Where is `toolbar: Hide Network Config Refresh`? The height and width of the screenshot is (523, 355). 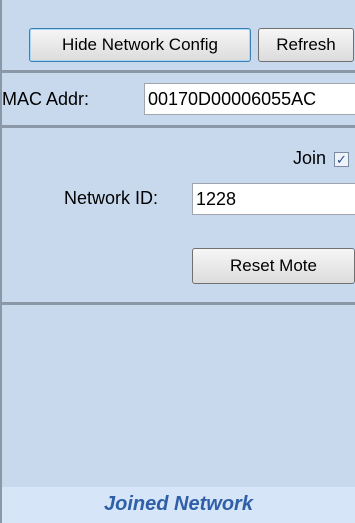 toolbar: Hide Network Config Refresh is located at coordinates (178, 35).